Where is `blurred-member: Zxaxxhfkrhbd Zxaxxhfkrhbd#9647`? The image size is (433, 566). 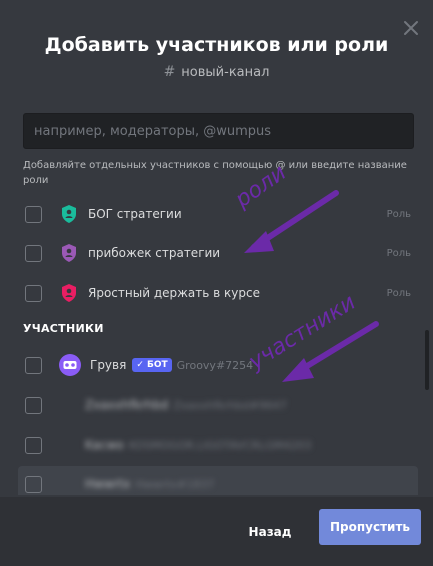
blurred-member: Zxaxxhfkrhbd Zxaxxhfkrhbd#9647 is located at coordinates (181, 405).